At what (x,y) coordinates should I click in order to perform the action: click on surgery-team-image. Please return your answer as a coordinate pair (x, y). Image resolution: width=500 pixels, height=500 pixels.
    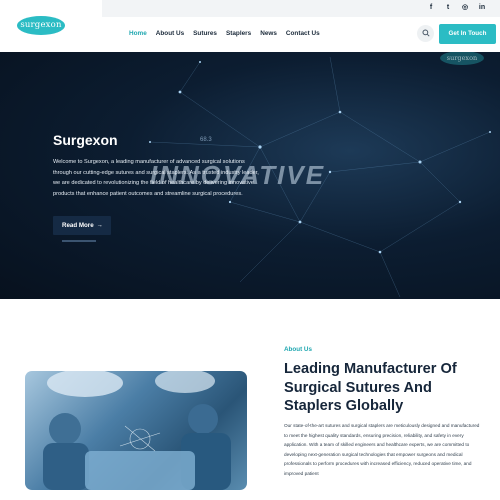
    Looking at the image, I should click on (136, 430).